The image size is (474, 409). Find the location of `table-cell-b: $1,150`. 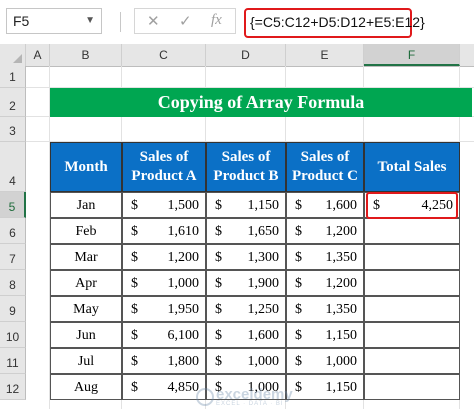

table-cell-b: $1,150 is located at coordinates (246, 205).